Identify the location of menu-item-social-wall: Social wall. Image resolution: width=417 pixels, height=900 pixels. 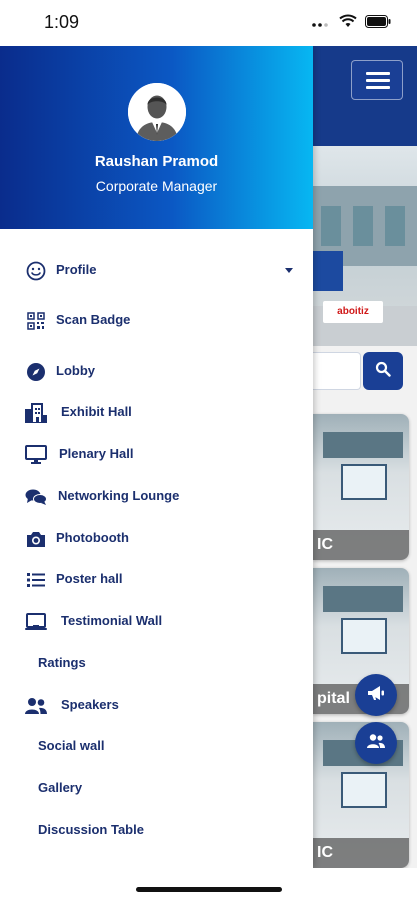
(156, 747).